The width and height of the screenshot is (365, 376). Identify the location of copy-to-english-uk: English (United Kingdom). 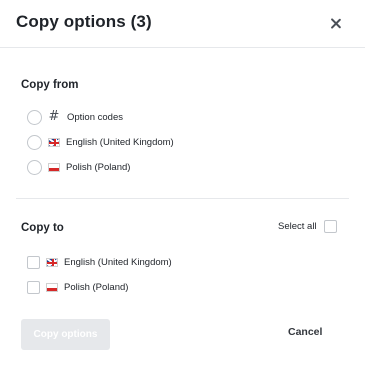
(99, 262).